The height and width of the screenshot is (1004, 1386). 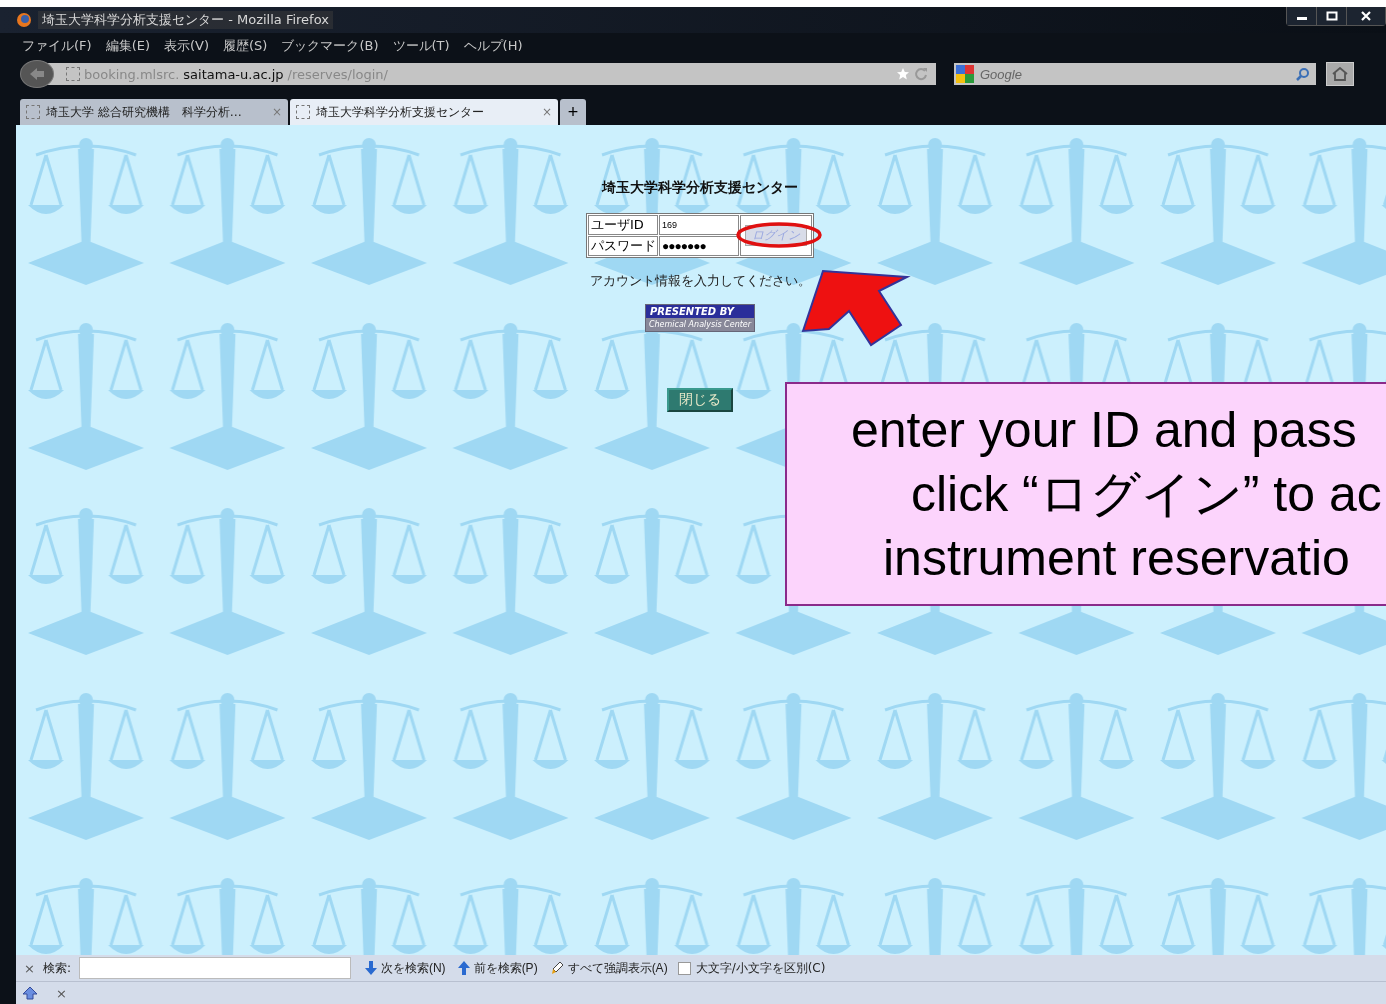 What do you see at coordinates (1135, 74) in the screenshot?
I see `search-field: Google` at bounding box center [1135, 74].